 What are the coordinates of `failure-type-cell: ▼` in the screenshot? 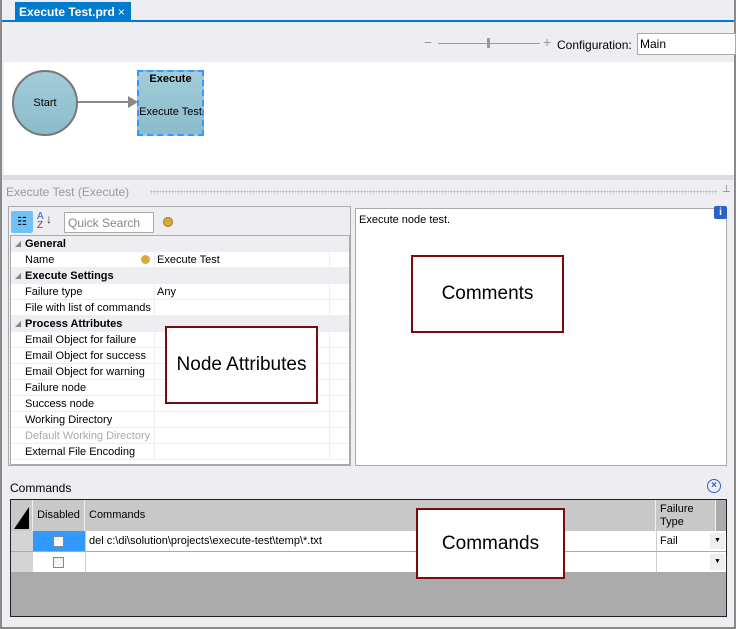 It's located at (691, 562).